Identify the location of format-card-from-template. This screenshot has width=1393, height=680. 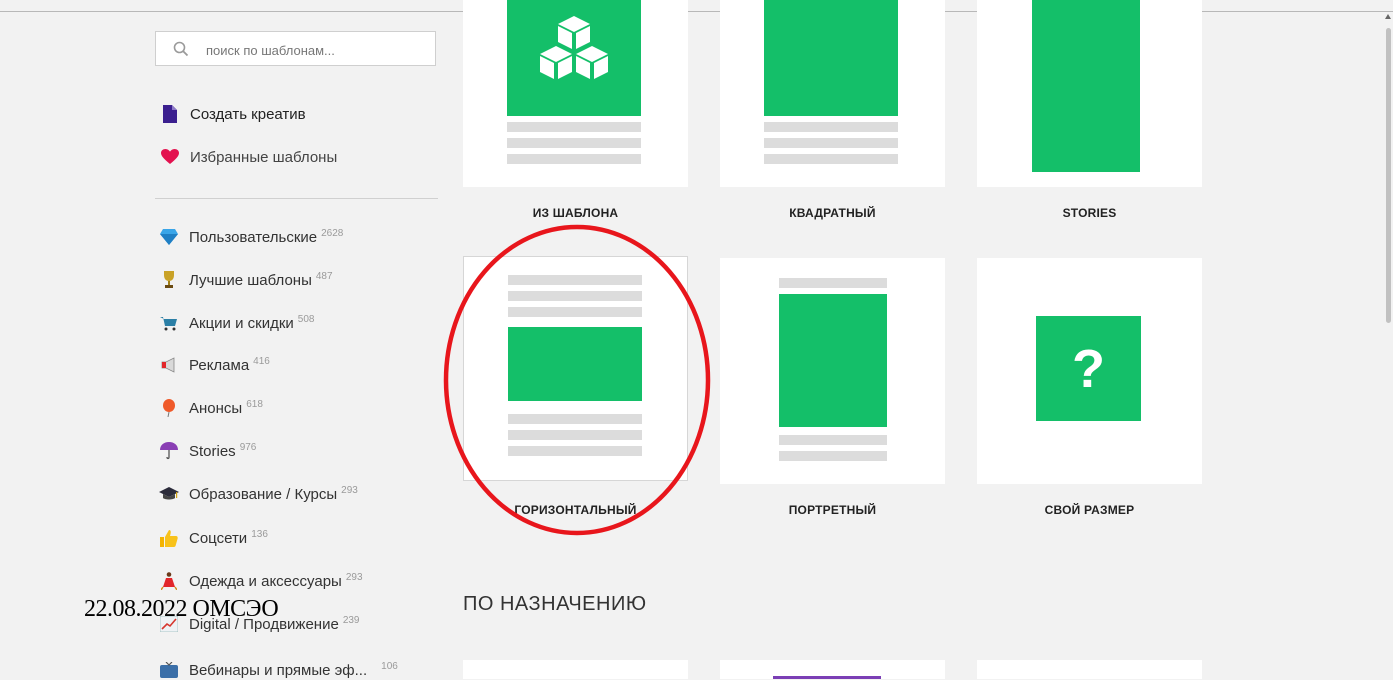
(575, 93).